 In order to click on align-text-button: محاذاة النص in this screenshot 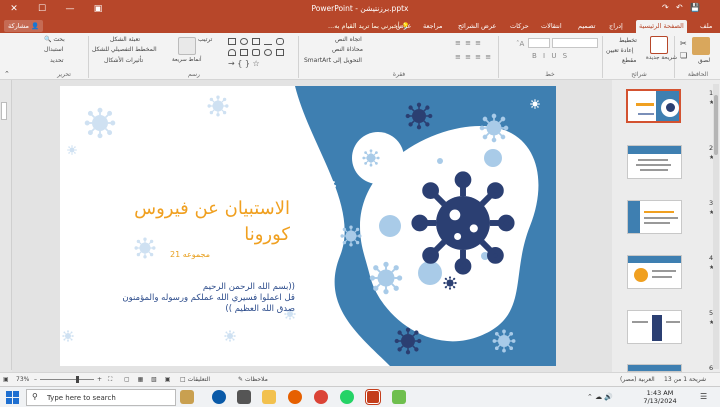, I will do `click(347, 49)`.